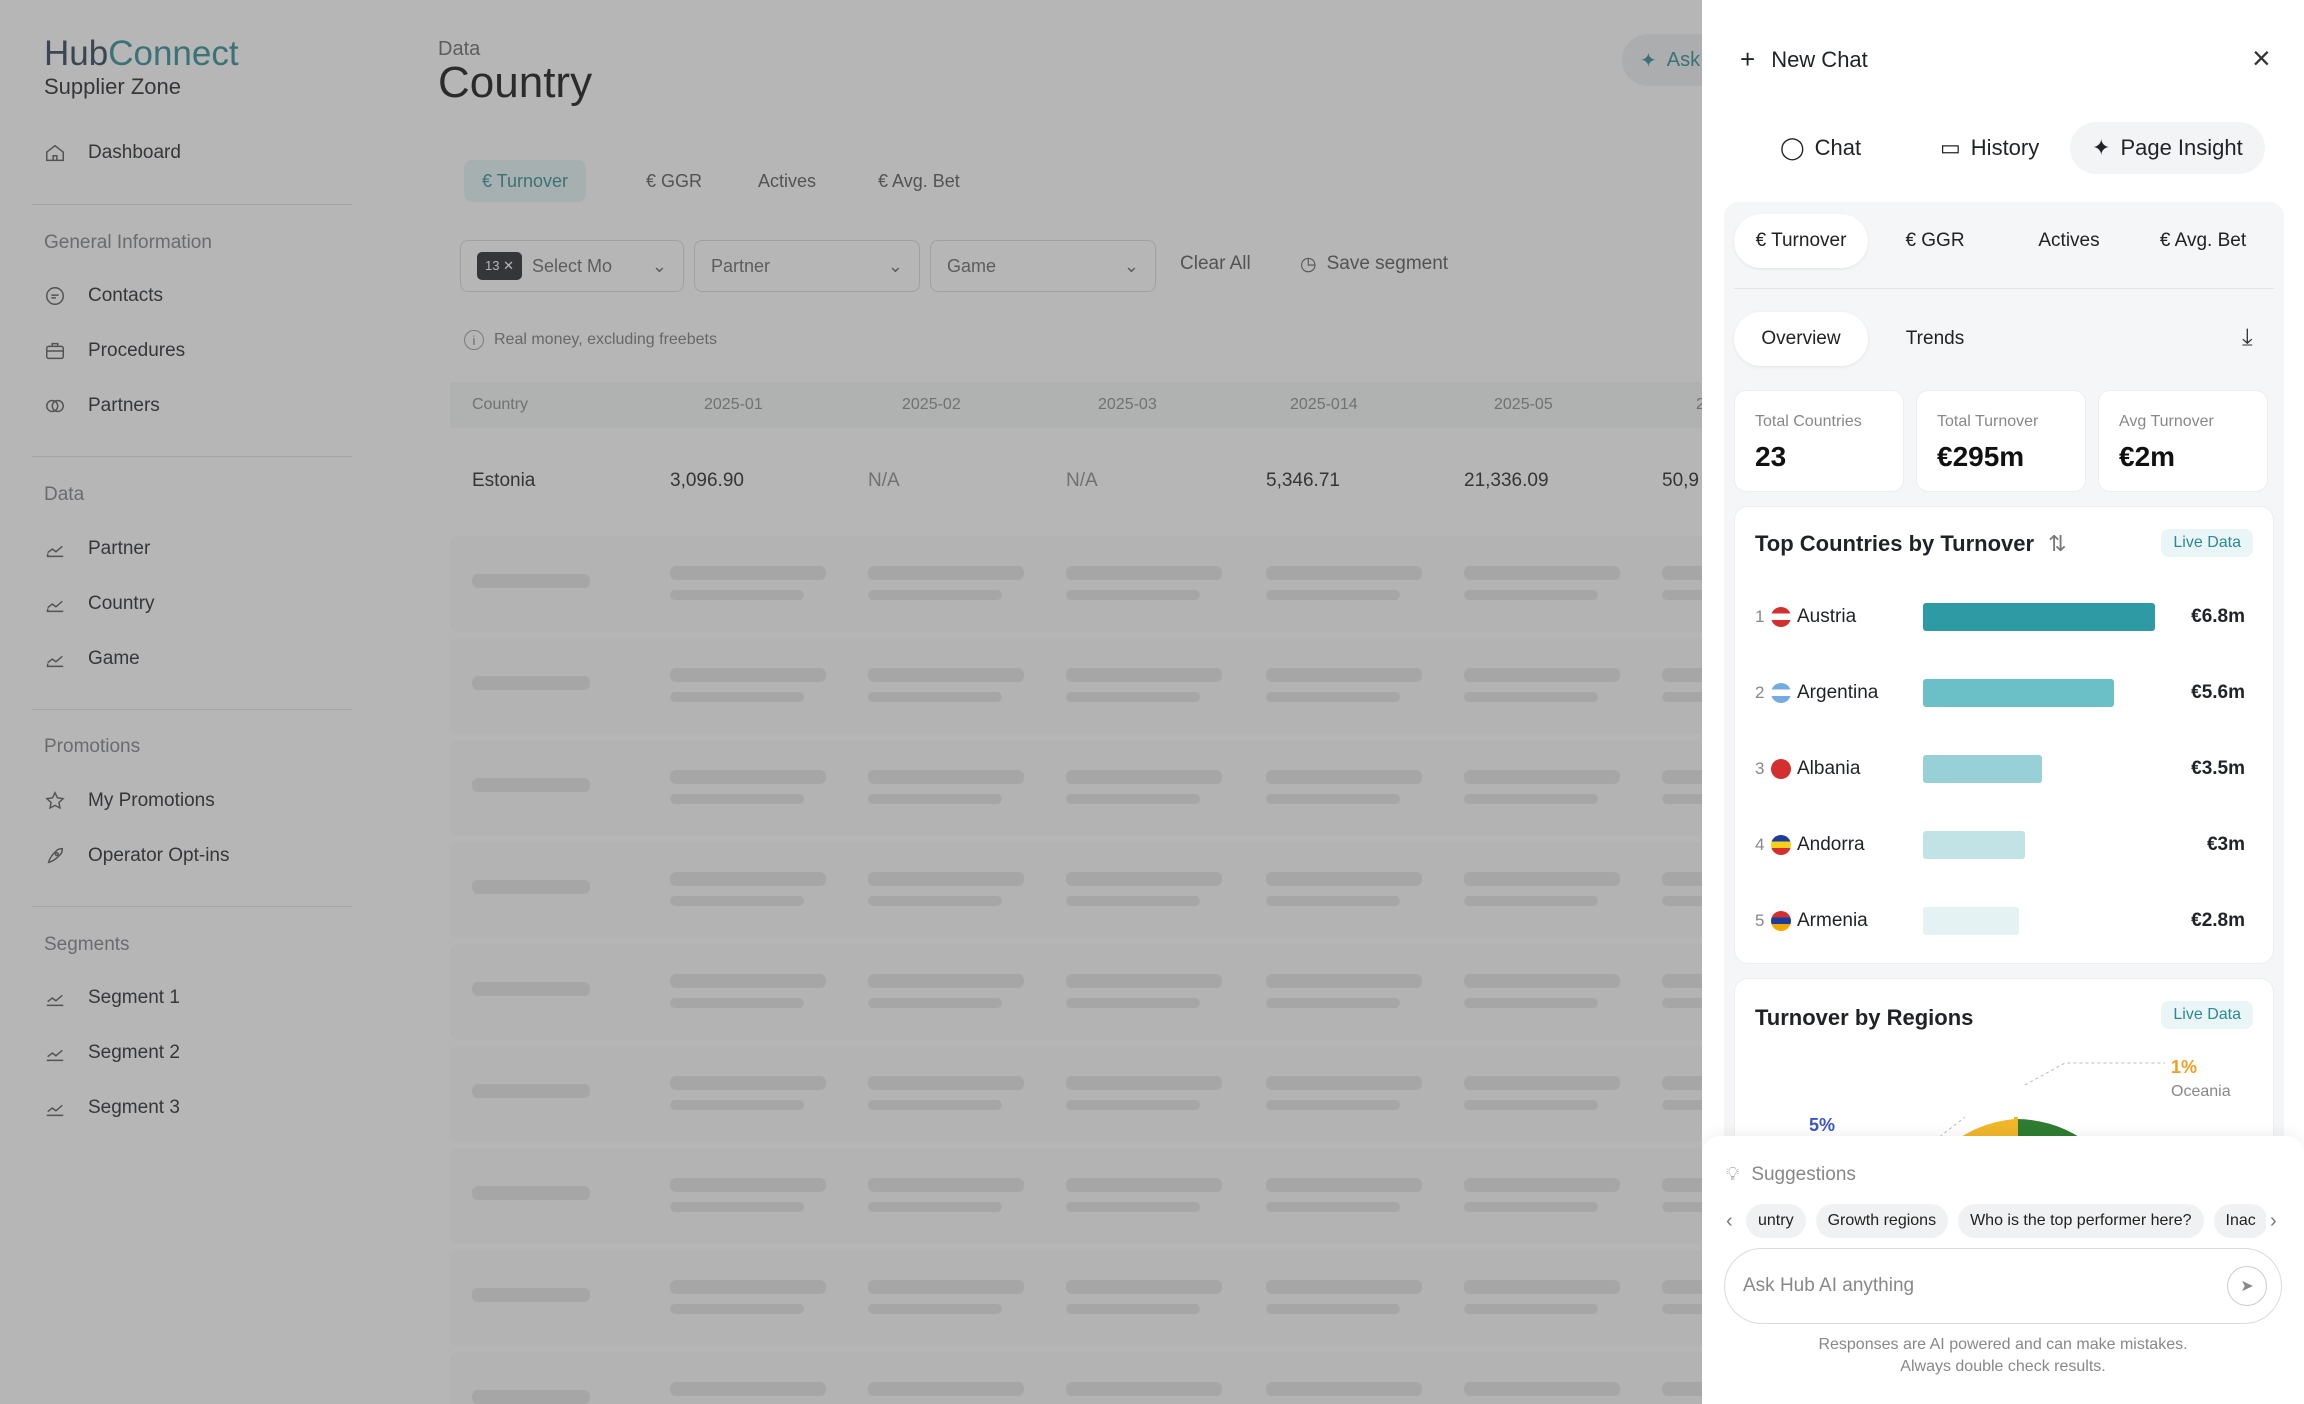  I want to click on new-chat-button: + New Chat, so click(1804, 59).